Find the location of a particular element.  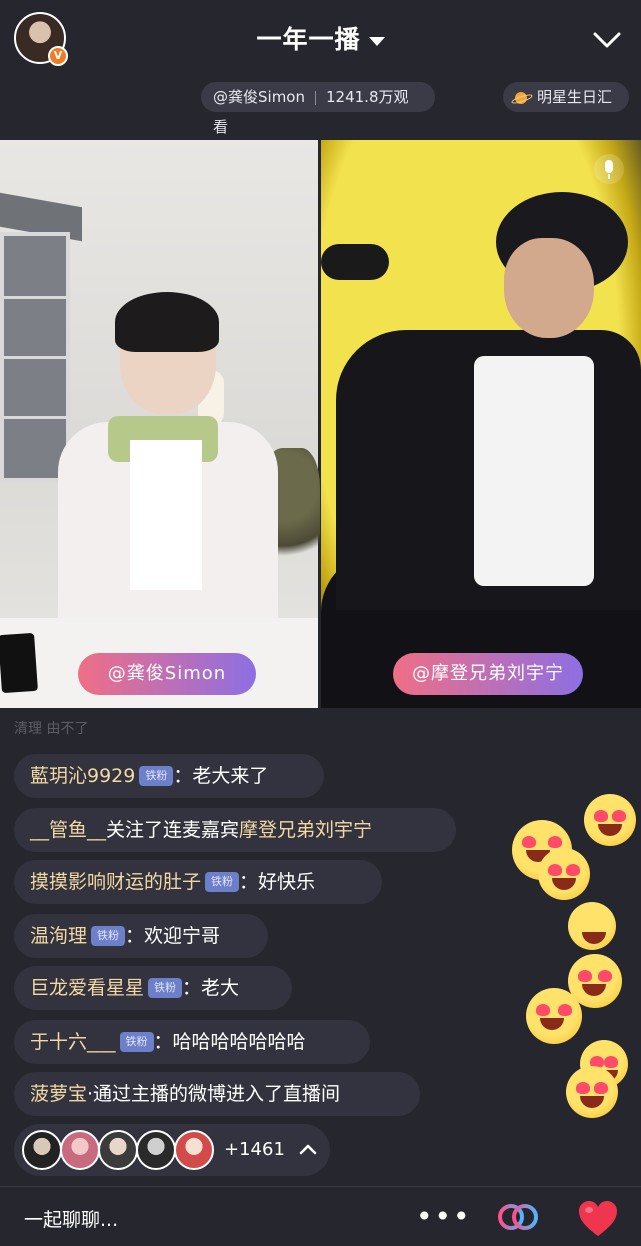

chat-message: 巨龙爱看星星 铁粉 ：老大 is located at coordinates (153, 988).